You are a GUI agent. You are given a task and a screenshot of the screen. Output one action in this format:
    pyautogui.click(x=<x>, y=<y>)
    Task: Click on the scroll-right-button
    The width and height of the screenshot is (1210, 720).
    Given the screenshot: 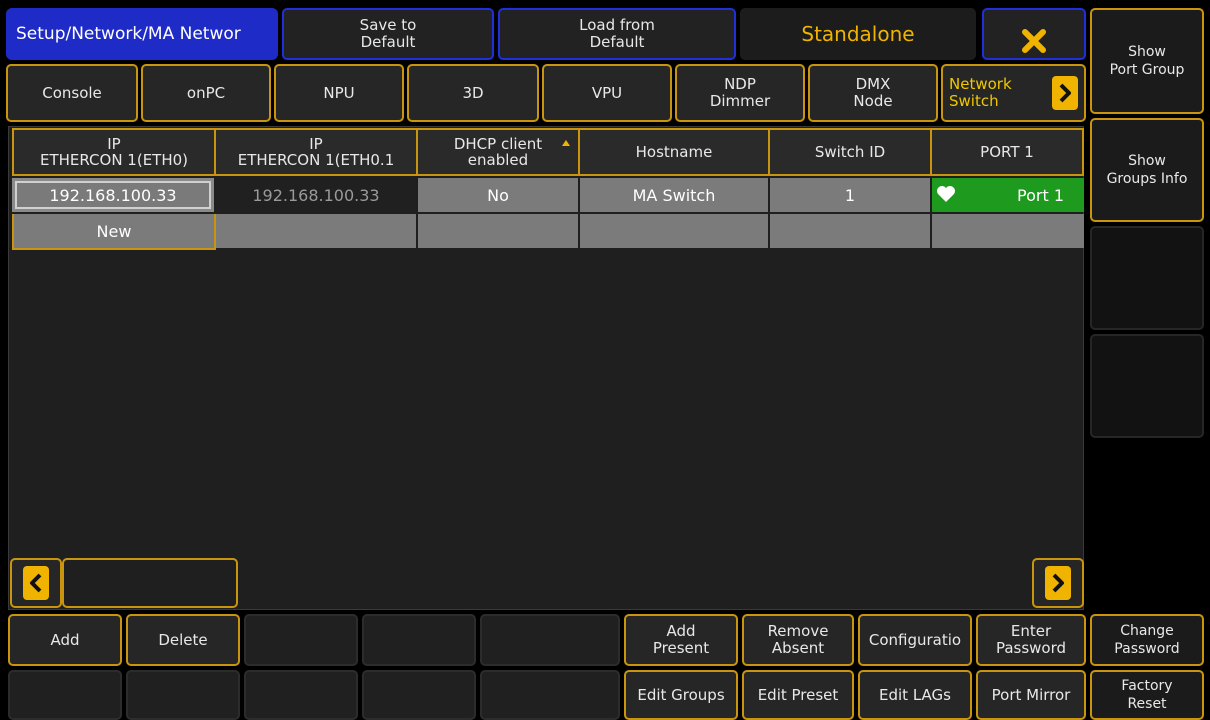 What is the action you would take?
    pyautogui.click(x=1058, y=583)
    